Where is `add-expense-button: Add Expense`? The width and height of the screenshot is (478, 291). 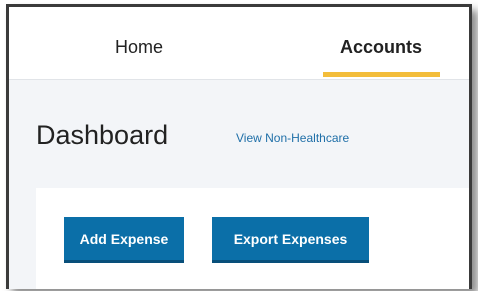
add-expense-button: Add Expense is located at coordinates (124, 240).